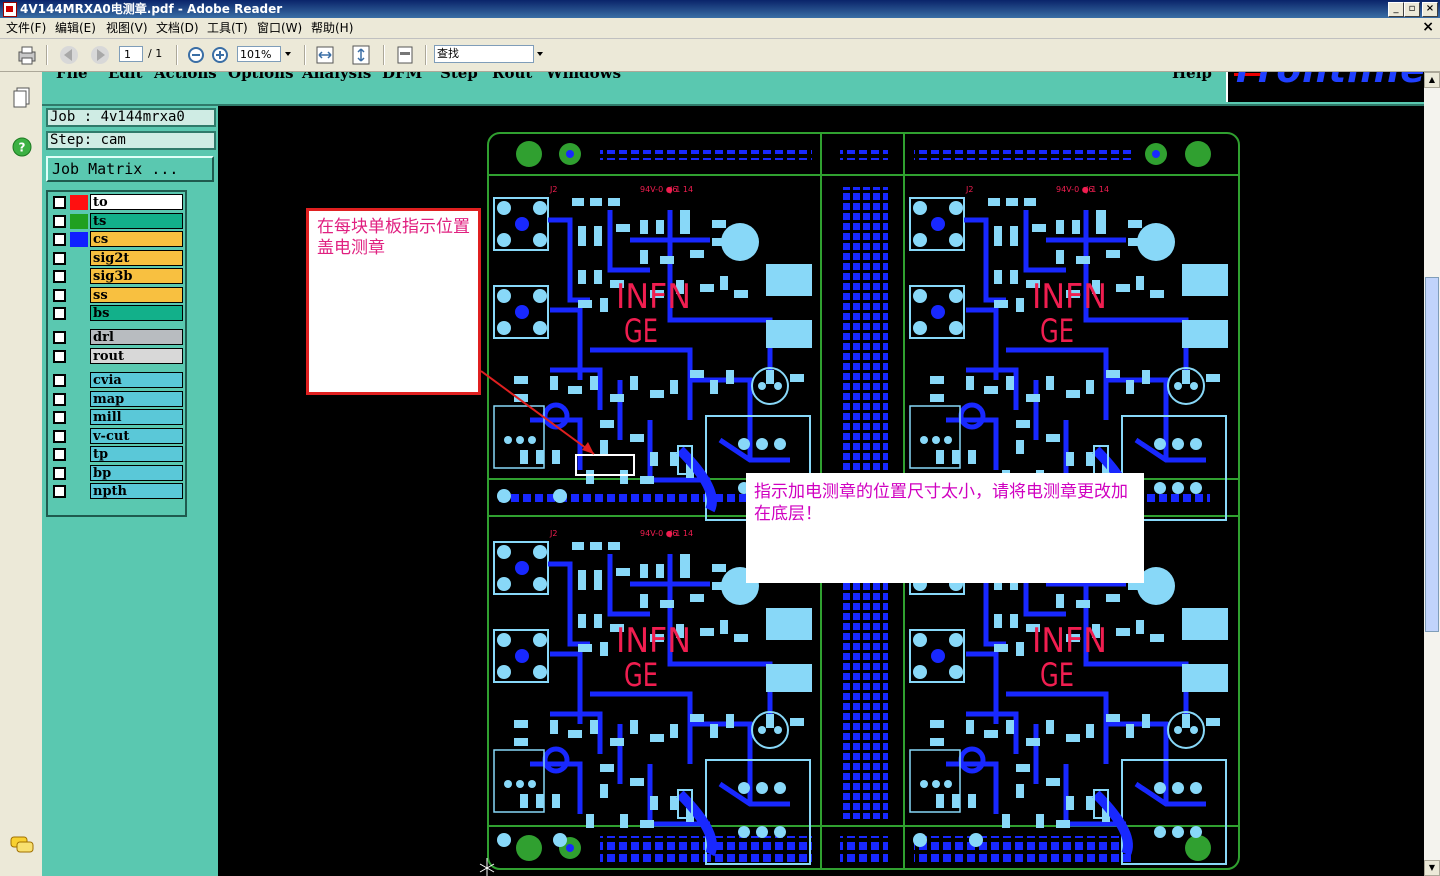 The height and width of the screenshot is (876, 1440). I want to click on layer-name: rout, so click(136, 356).